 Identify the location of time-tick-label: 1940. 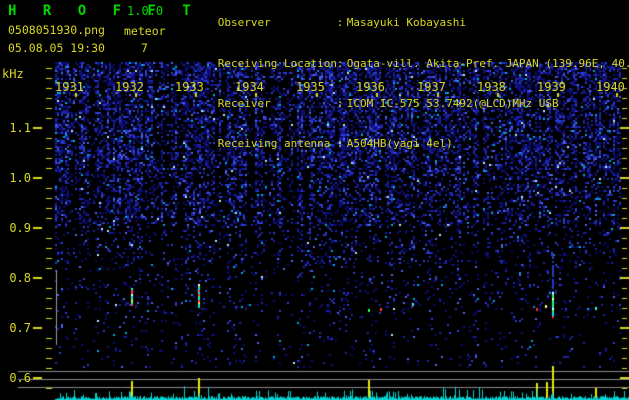
(610, 87).